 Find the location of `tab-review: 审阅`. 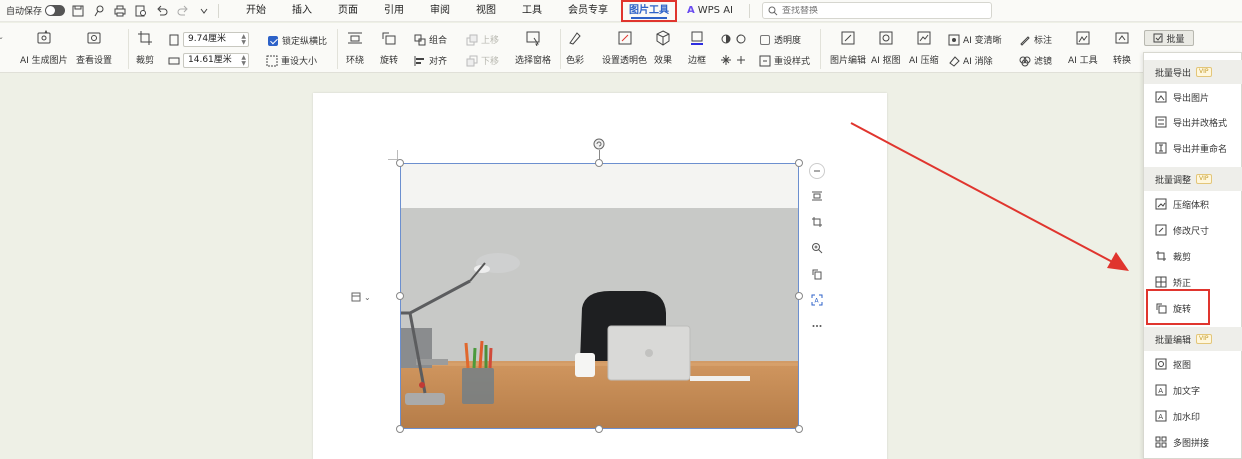

tab-review: 审阅 is located at coordinates (440, 11).